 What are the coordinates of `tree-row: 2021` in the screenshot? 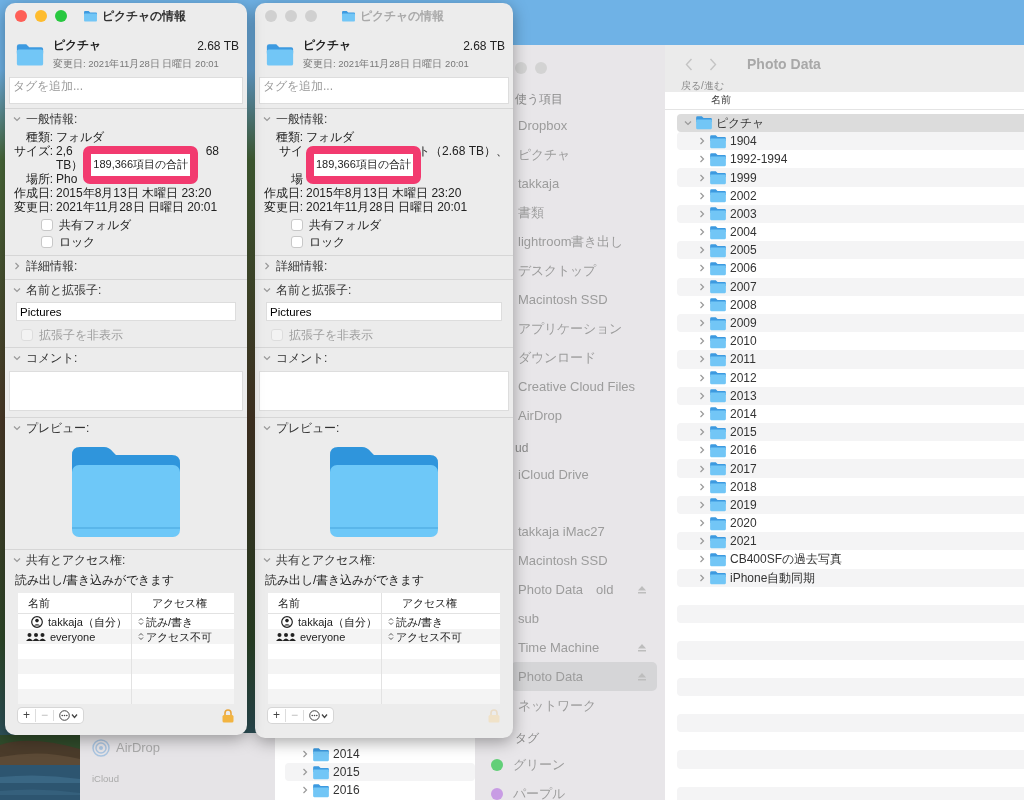 It's located at (850, 541).